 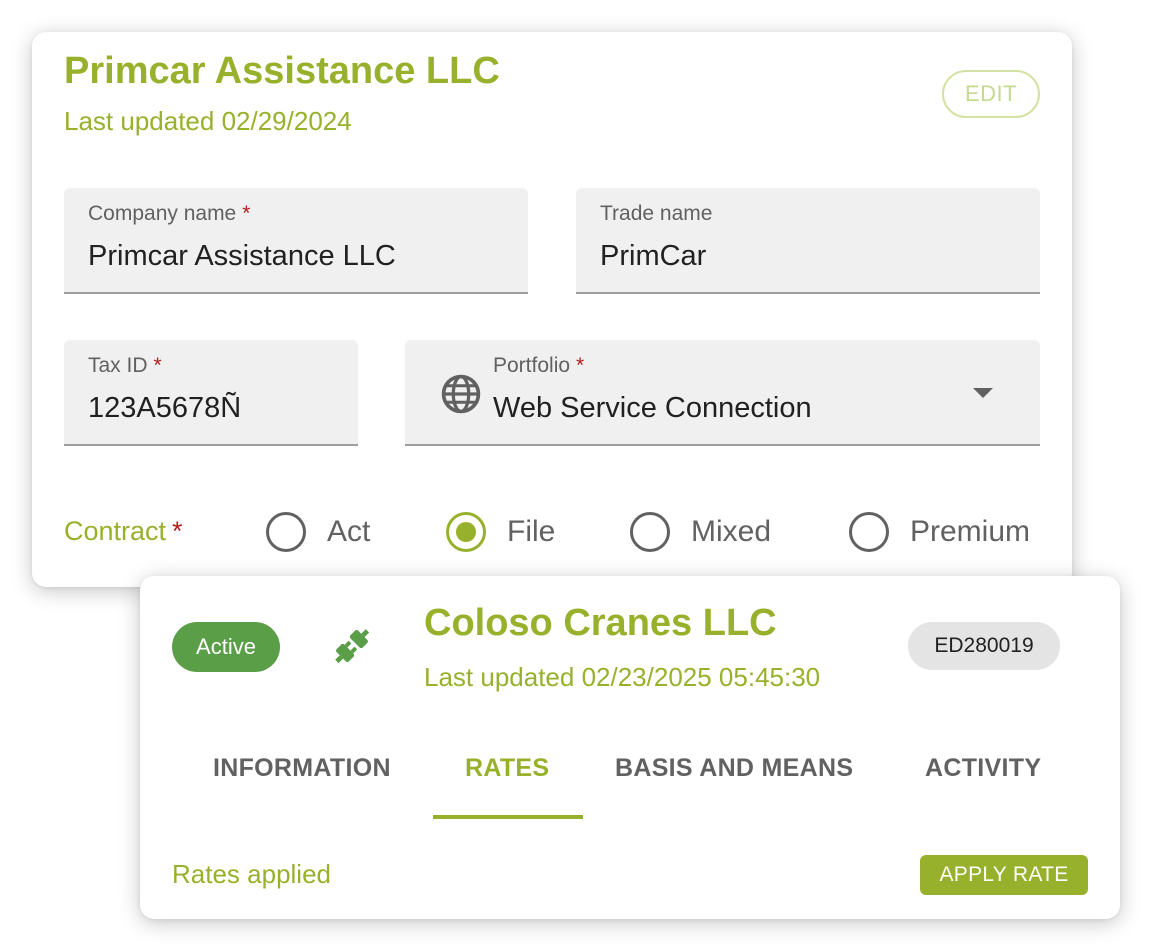 I want to click on contract-radio-mixed: Mixed, so click(x=700, y=532).